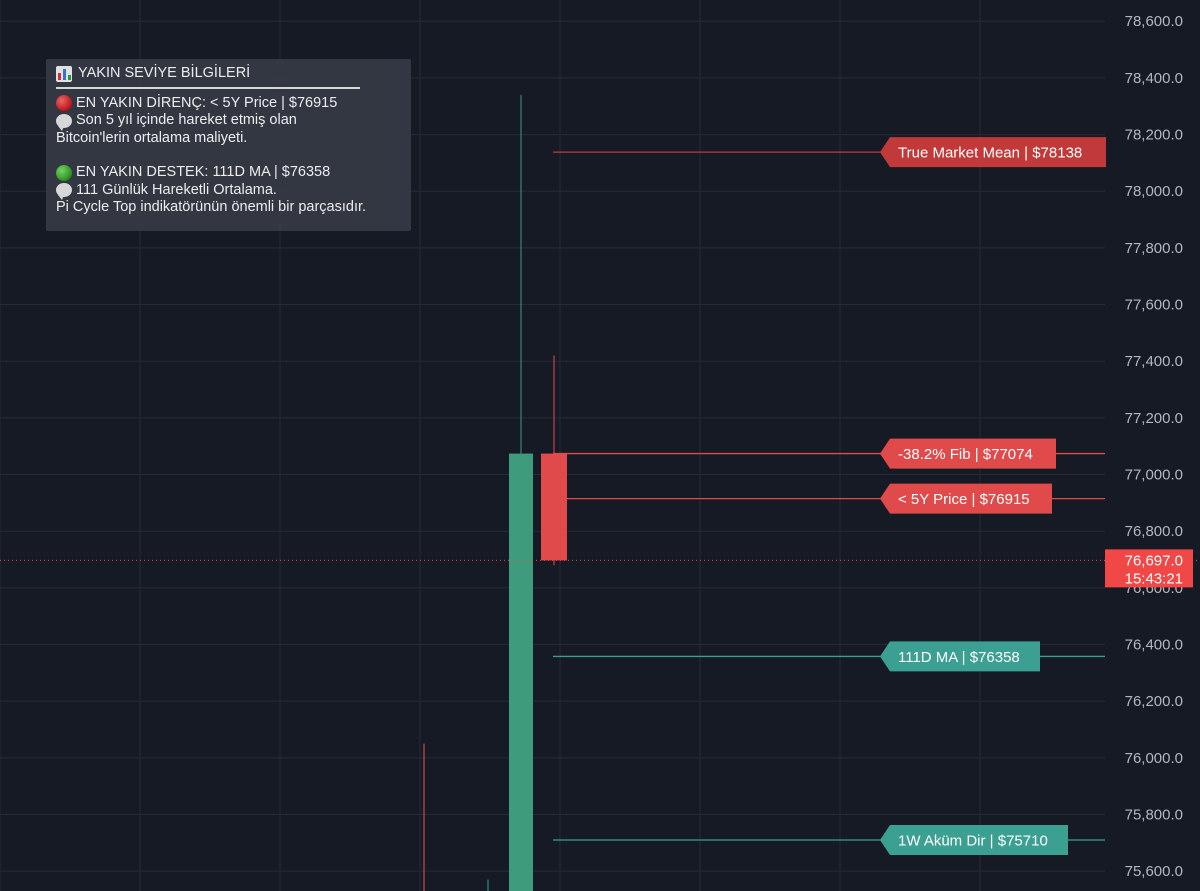  I want to click on level-tag-label: True Market Mean | $78138, so click(990, 153).